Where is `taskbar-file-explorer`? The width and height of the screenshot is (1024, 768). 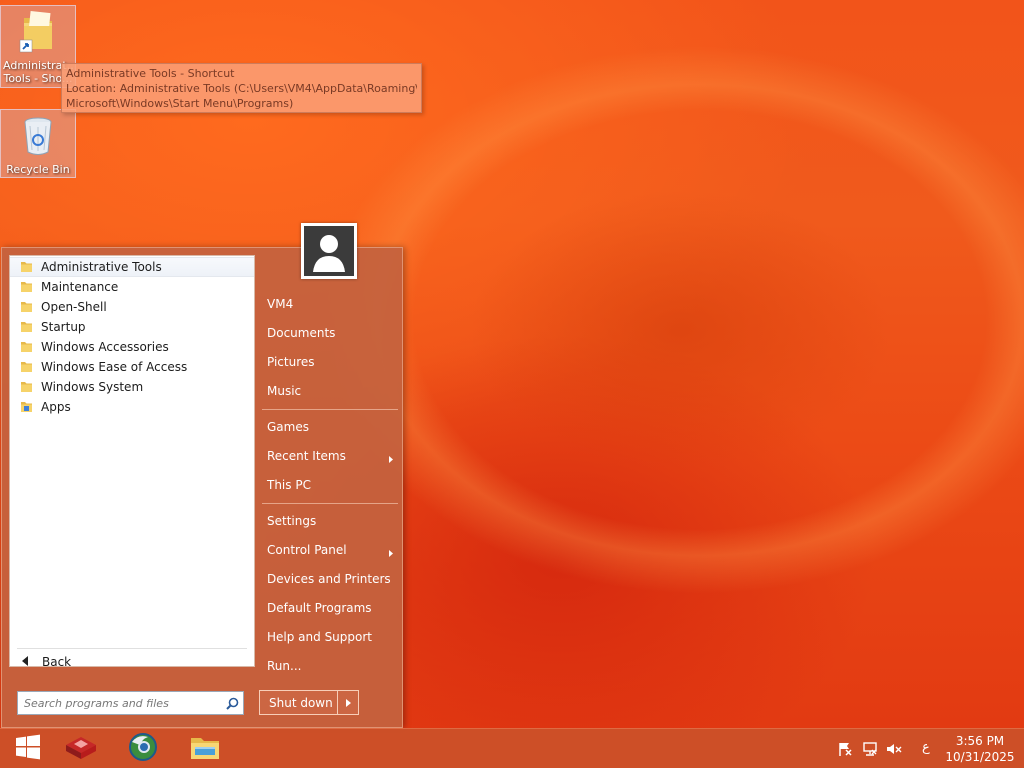 taskbar-file-explorer is located at coordinates (205, 748).